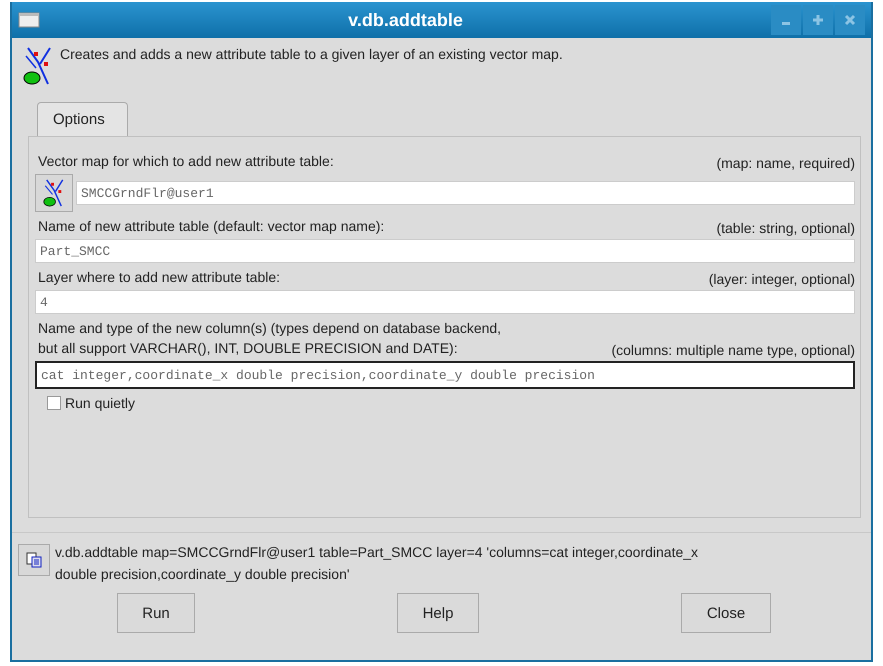 Image resolution: width=883 pixels, height=666 pixels. I want to click on input-field: SMCCGrndFlr@user1, so click(465, 193).